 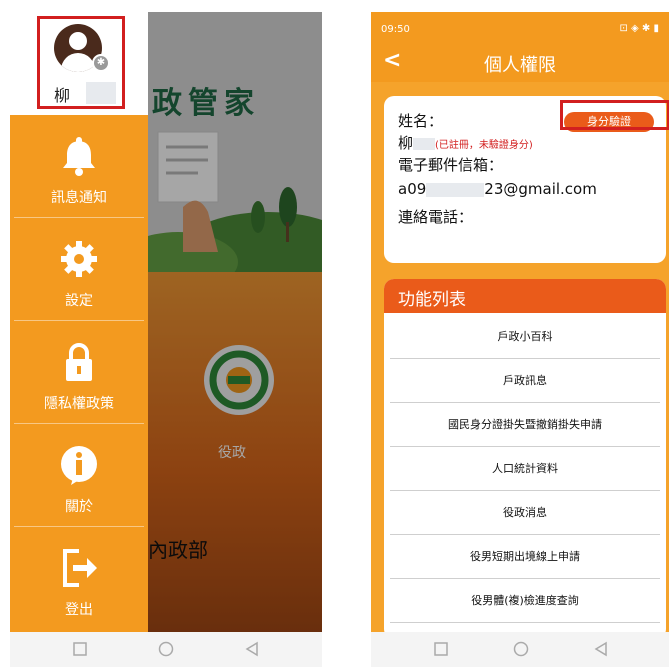 What do you see at coordinates (451, 165) in the screenshot?
I see `email-label: 電子郵件信箱：` at bounding box center [451, 165].